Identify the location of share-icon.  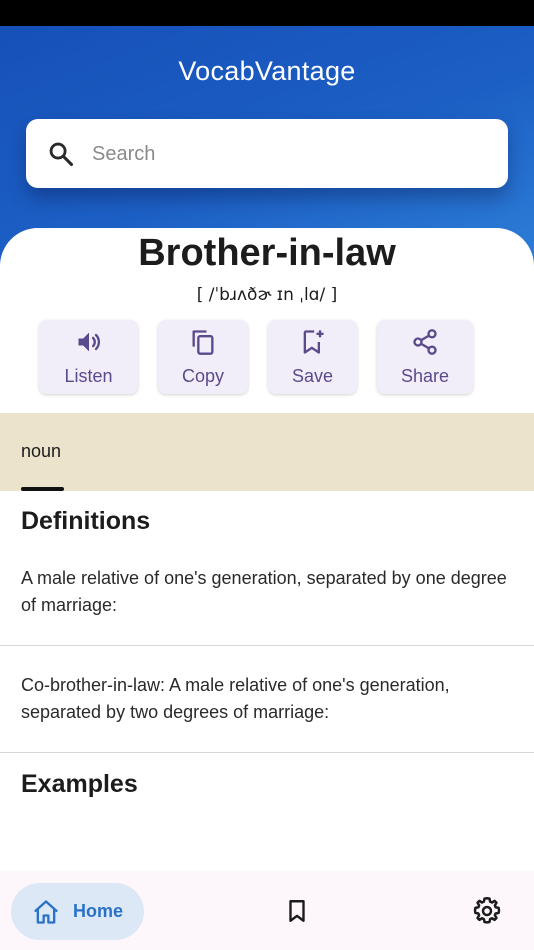
(425, 342).